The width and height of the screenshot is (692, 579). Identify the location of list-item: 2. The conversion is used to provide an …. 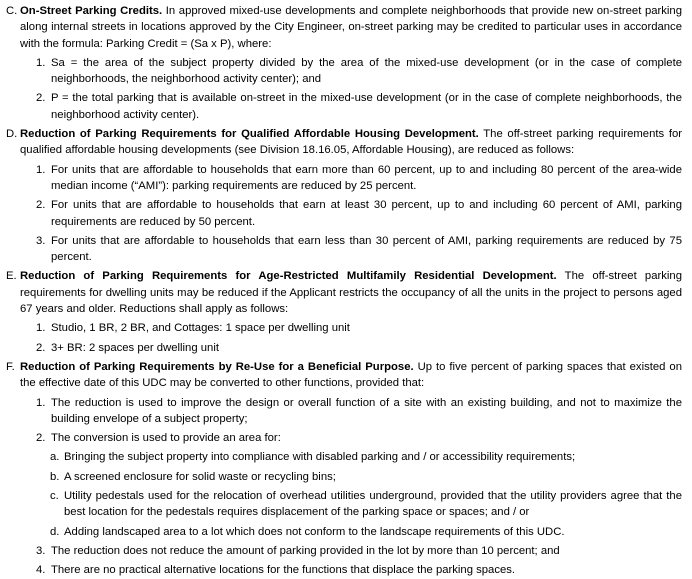
(351, 438).